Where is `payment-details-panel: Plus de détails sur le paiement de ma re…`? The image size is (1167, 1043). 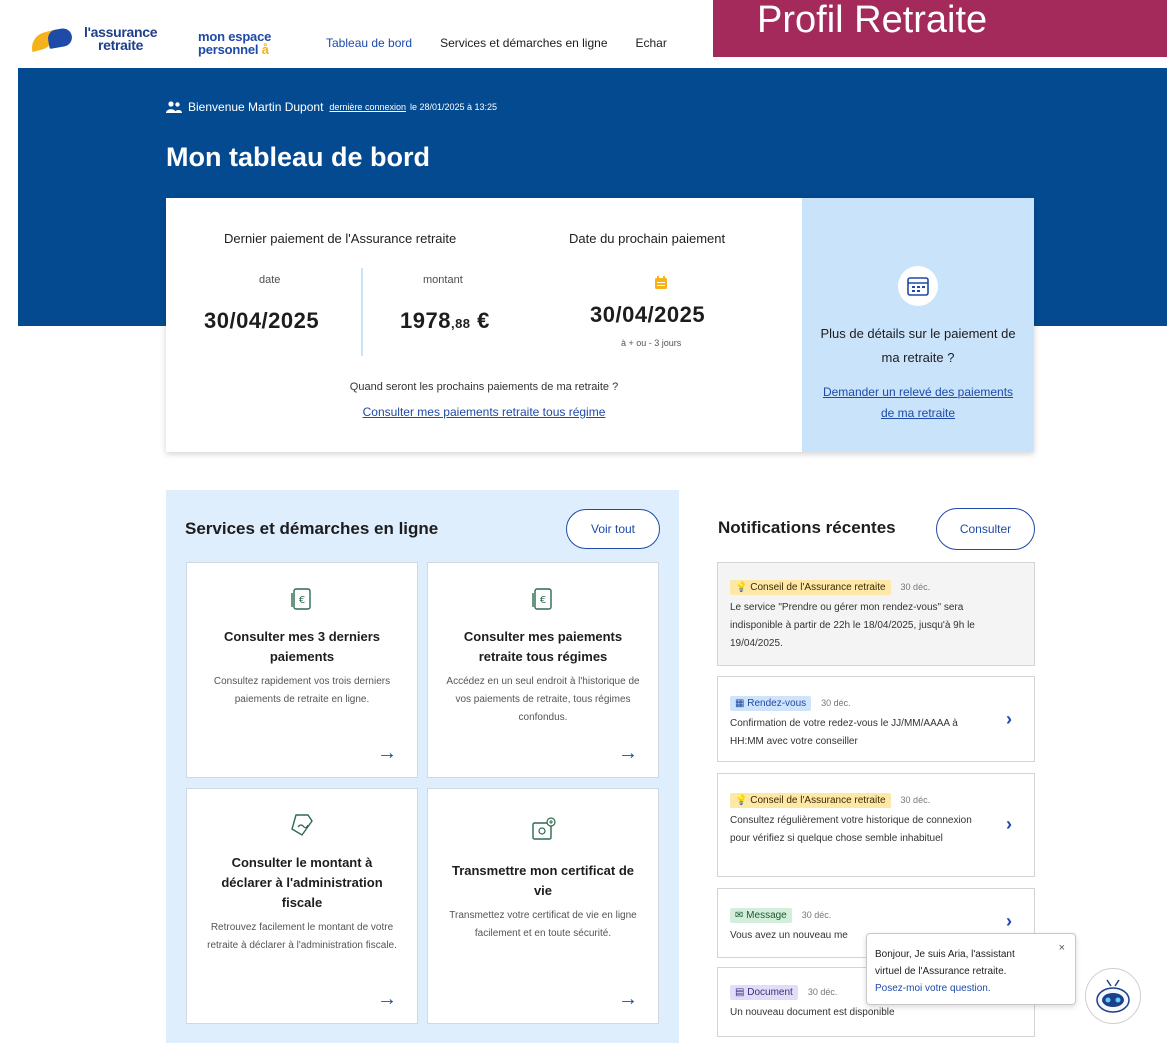
payment-details-panel: Plus de détails sur le paiement de ma re… is located at coordinates (918, 325).